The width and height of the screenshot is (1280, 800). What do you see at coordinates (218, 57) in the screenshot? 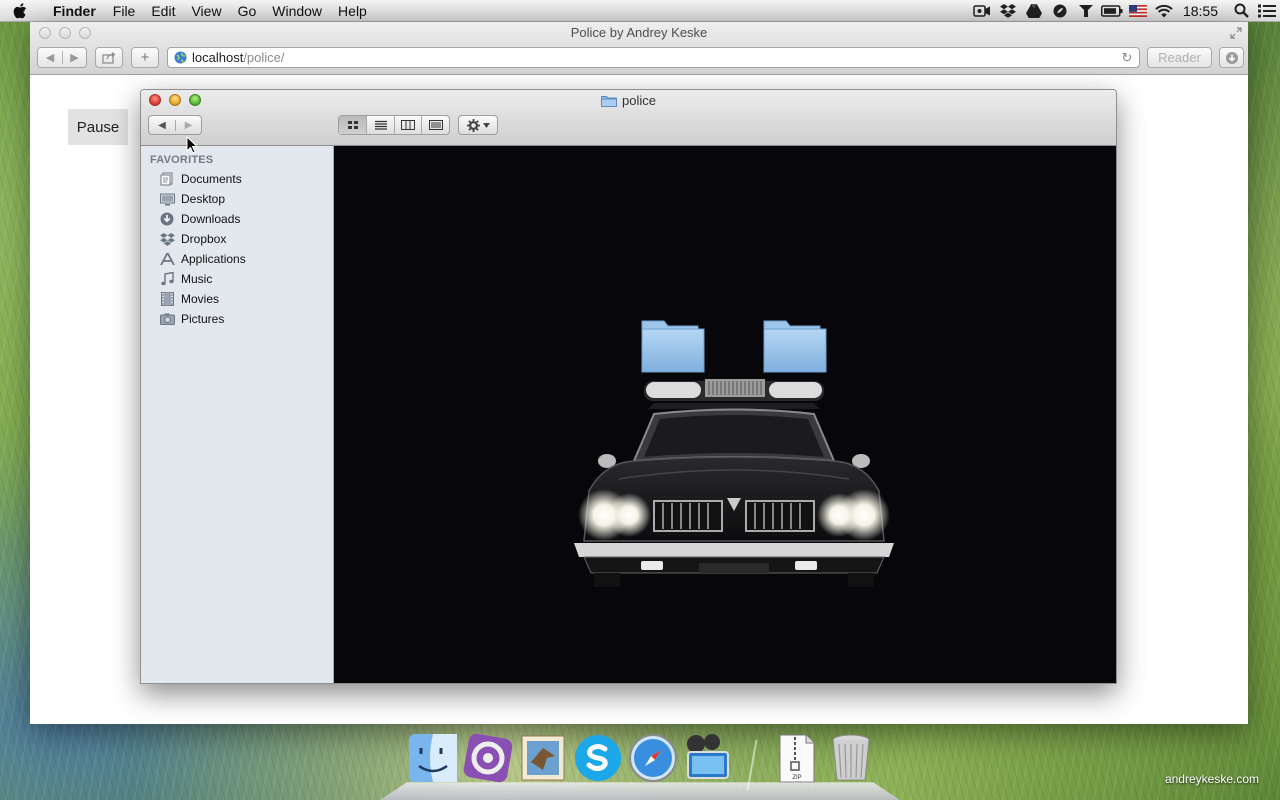
I see `url-host: localhost` at bounding box center [218, 57].